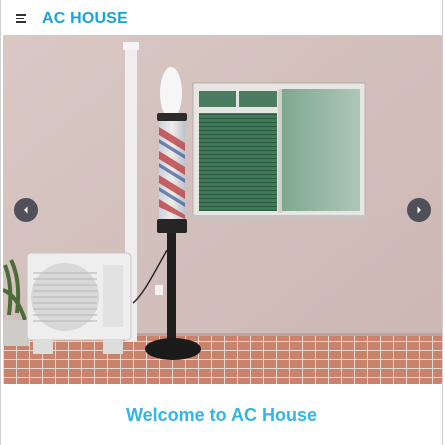 Image resolution: width=445 pixels, height=445 pixels. Describe the element at coordinates (85, 19) in the screenshot. I see `brand-logo-text: AC HOUSE` at that location.